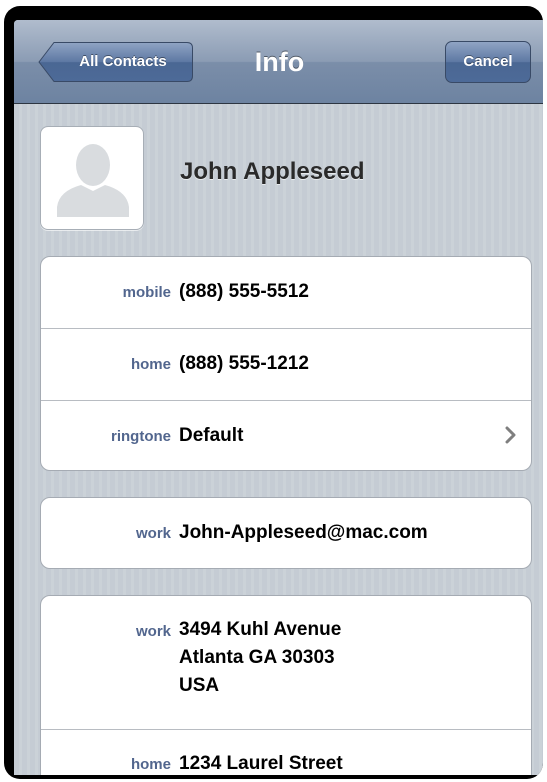  I want to click on table-row-mobile: mobile (888) 555-5512, so click(286, 293).